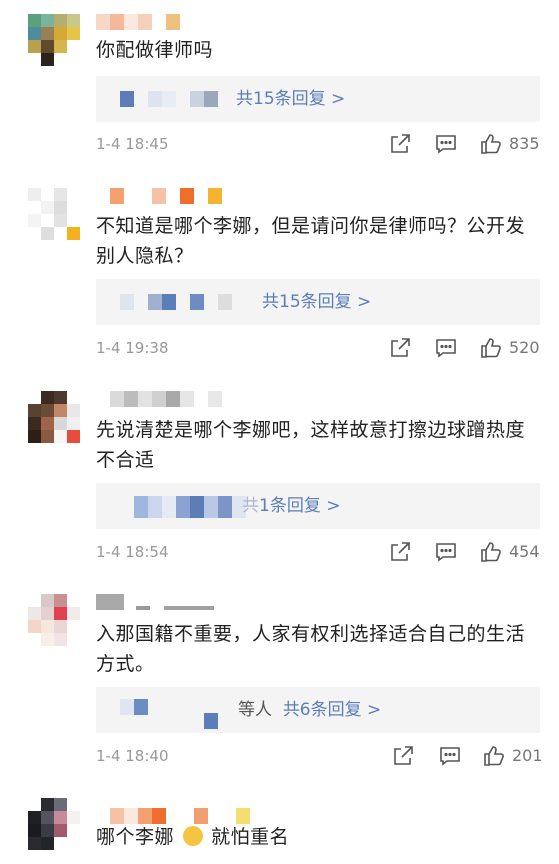 The image size is (559, 864). I want to click on timestamp: 1-4 18:54, so click(132, 552).